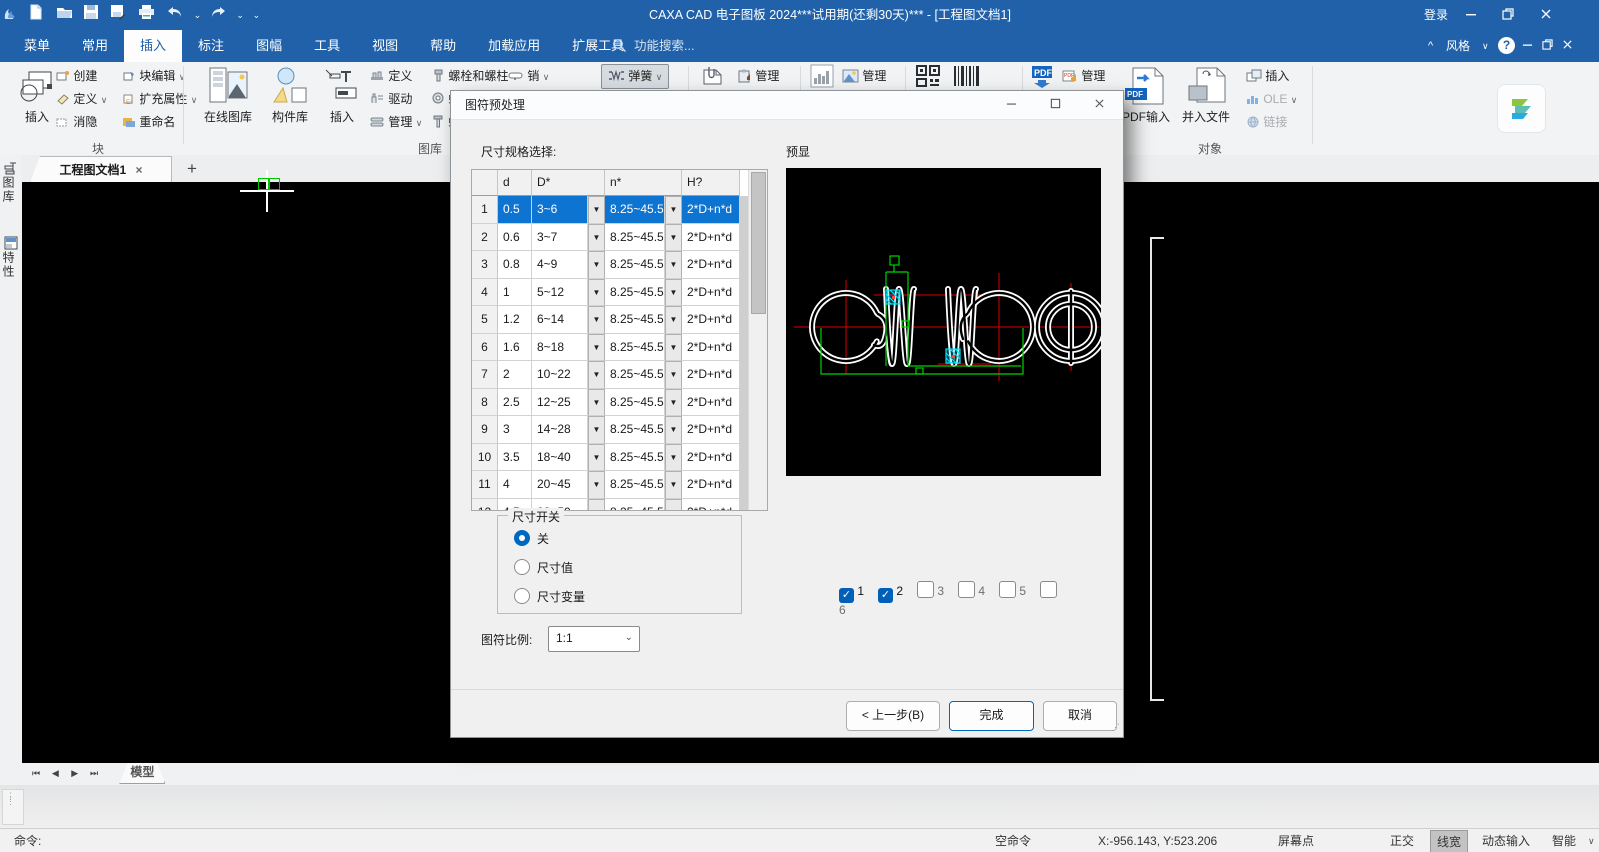 Image resolution: width=1599 pixels, height=852 pixels. What do you see at coordinates (1480, 14) in the screenshot?
I see `window-minimize-icon` at bounding box center [1480, 14].